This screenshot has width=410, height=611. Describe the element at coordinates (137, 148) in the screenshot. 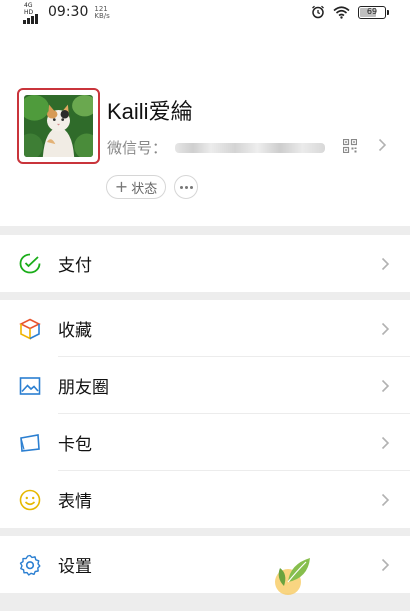

I see `wechat-id-label: 微信号：` at that location.